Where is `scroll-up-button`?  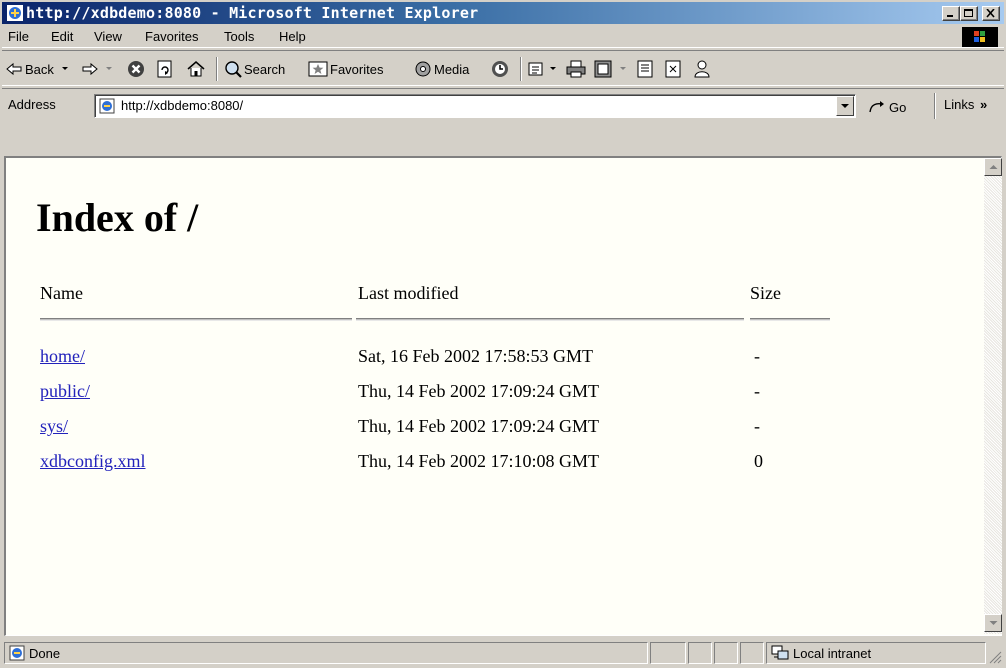 scroll-up-button is located at coordinates (993, 167).